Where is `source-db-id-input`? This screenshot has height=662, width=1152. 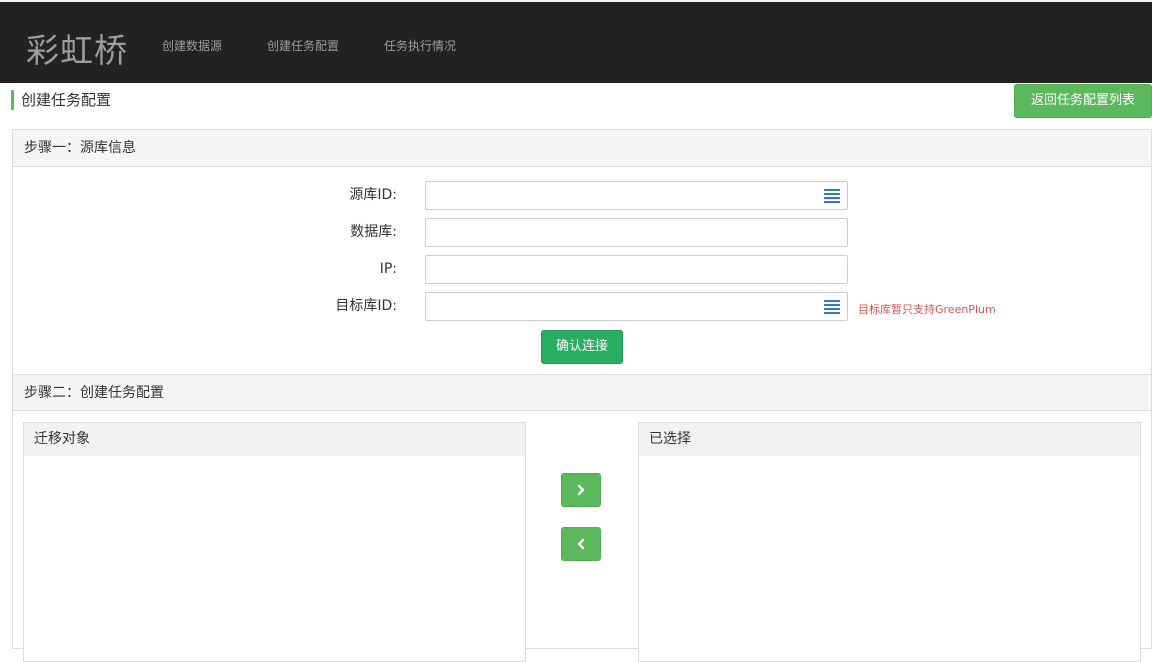 source-db-id-input is located at coordinates (636, 195).